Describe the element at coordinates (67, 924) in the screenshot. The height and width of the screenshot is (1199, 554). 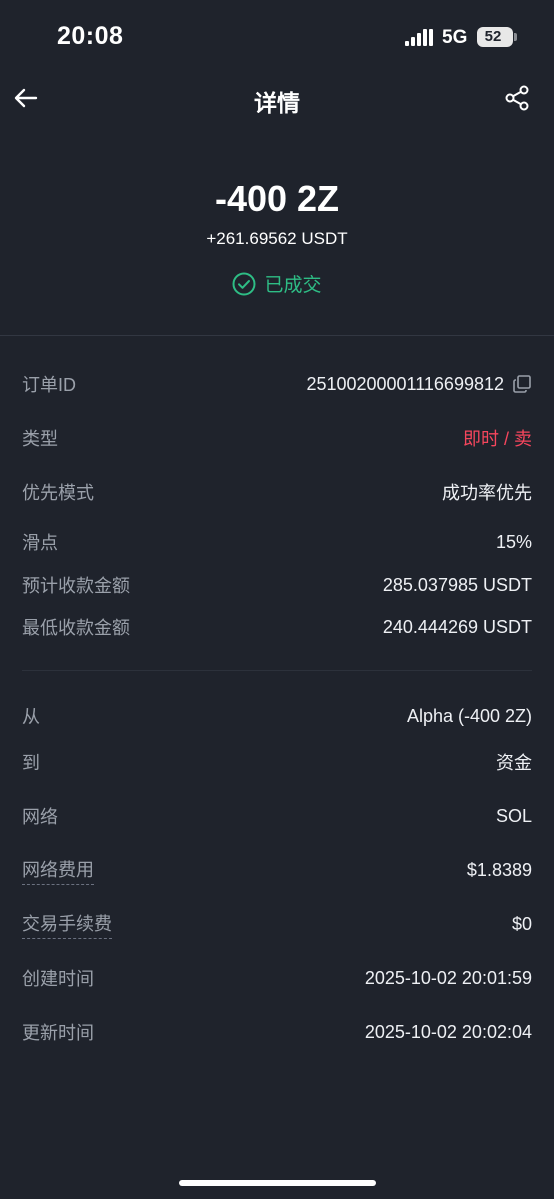
I see `trading-fee-label: 交易手续费` at that location.